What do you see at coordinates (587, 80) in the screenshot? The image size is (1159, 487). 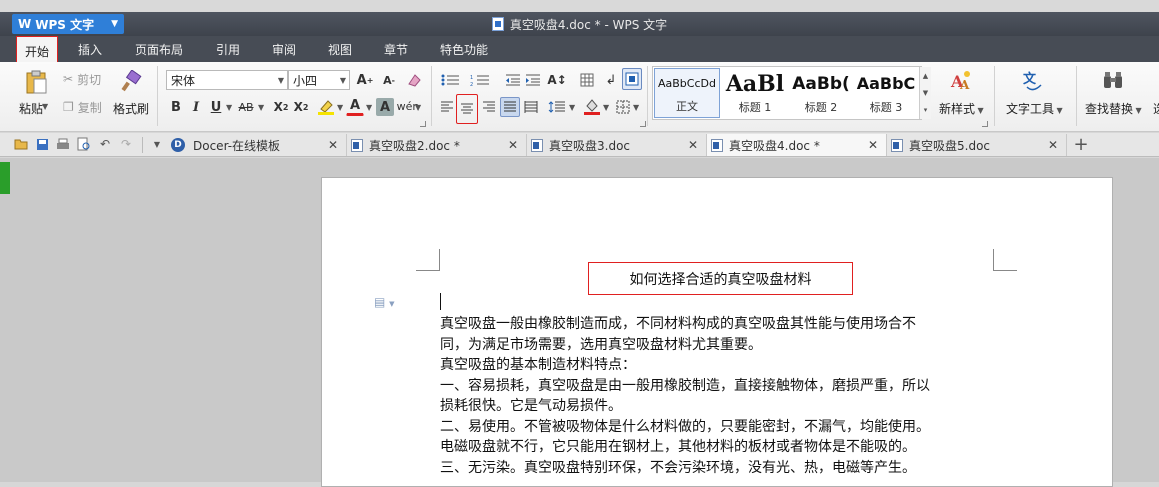 I see `table-icon` at bounding box center [587, 80].